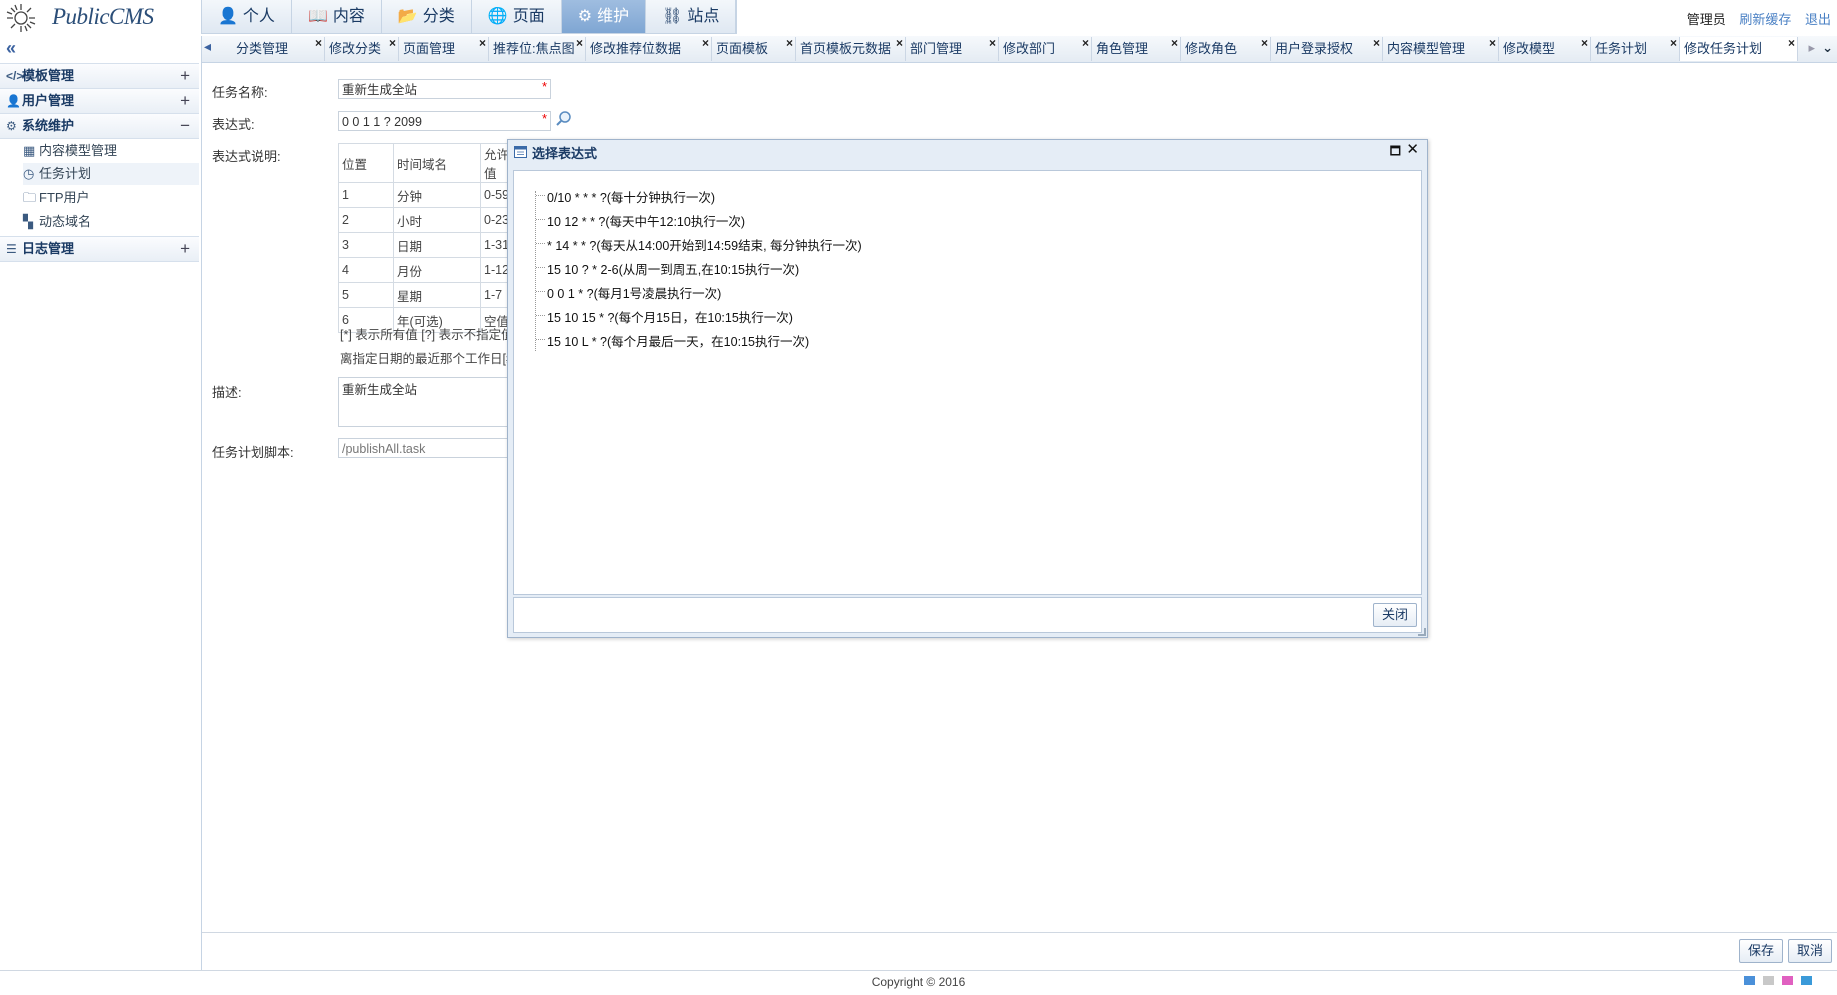 This screenshot has height=995, width=1837. I want to click on nav-tab-maintenance: ⚙ 维护, so click(604, 16).